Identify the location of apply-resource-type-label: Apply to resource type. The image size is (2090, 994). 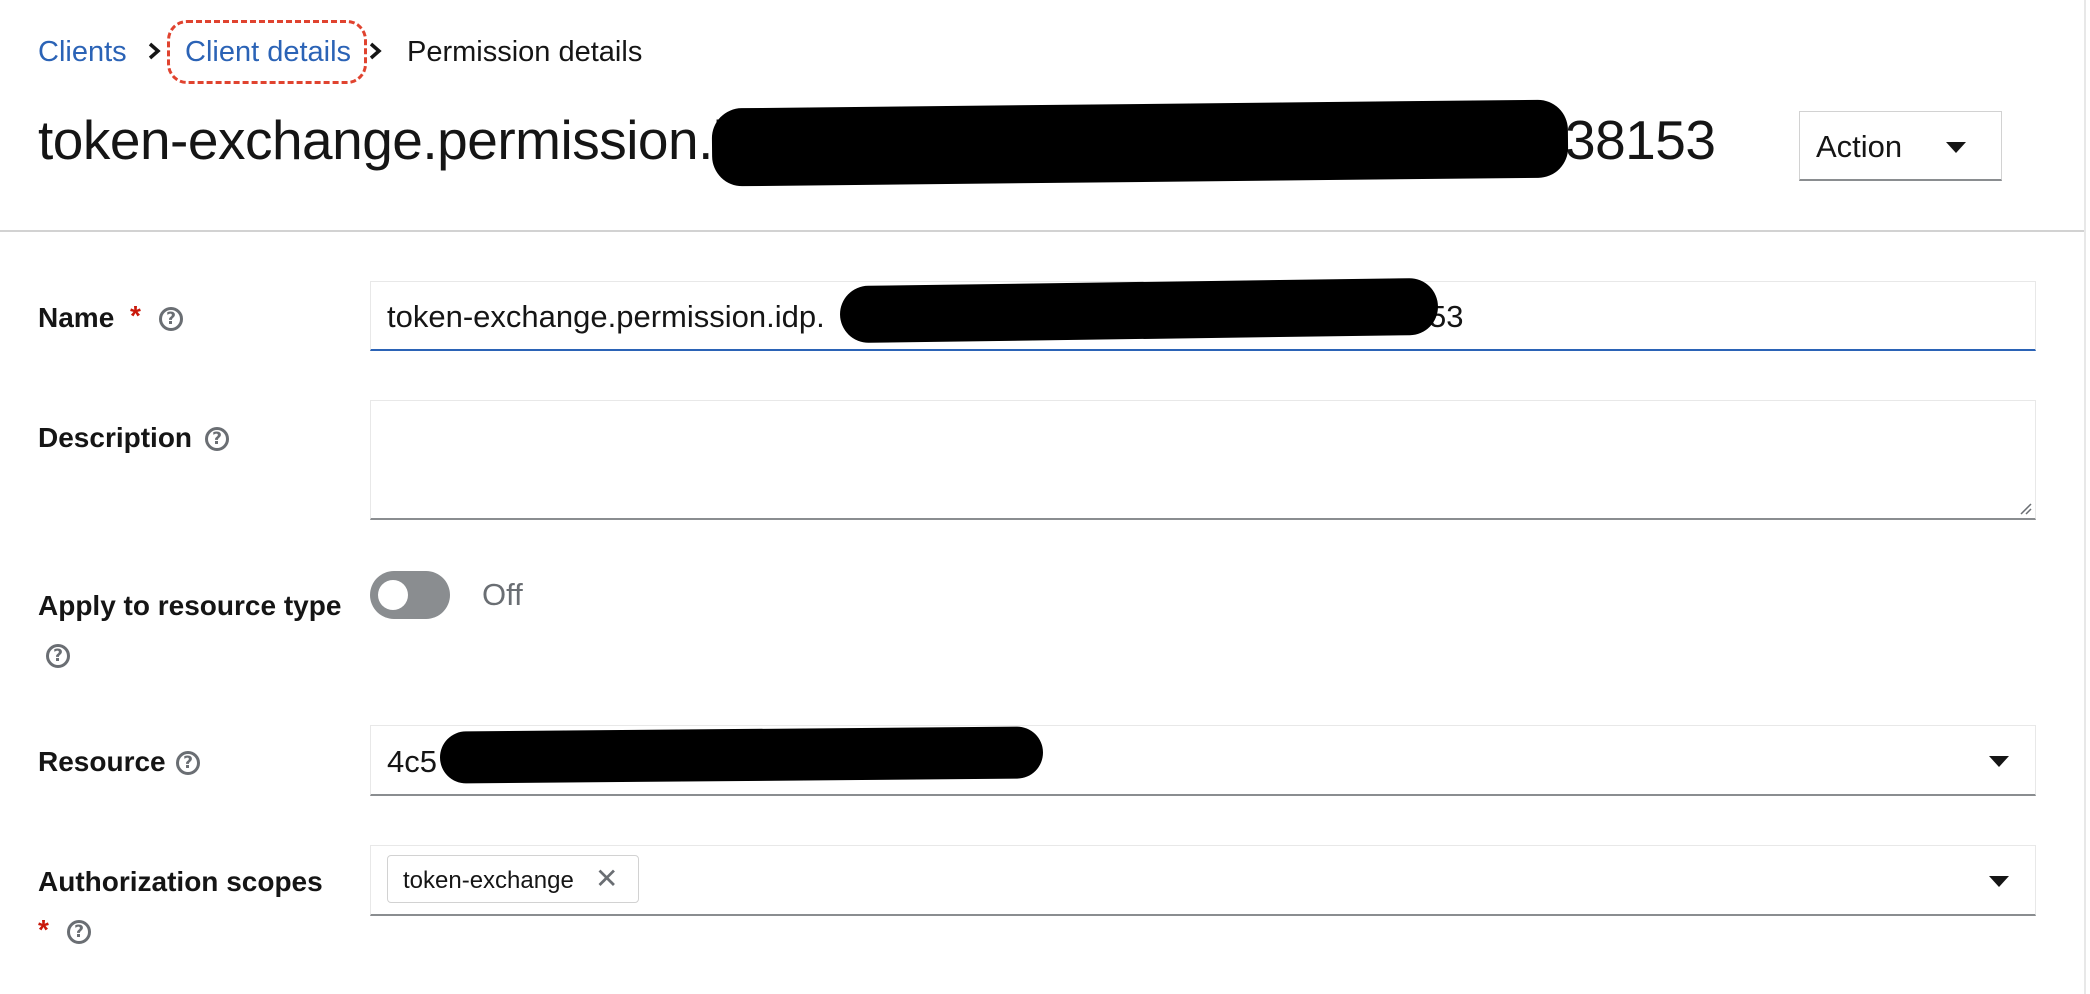
(190, 605).